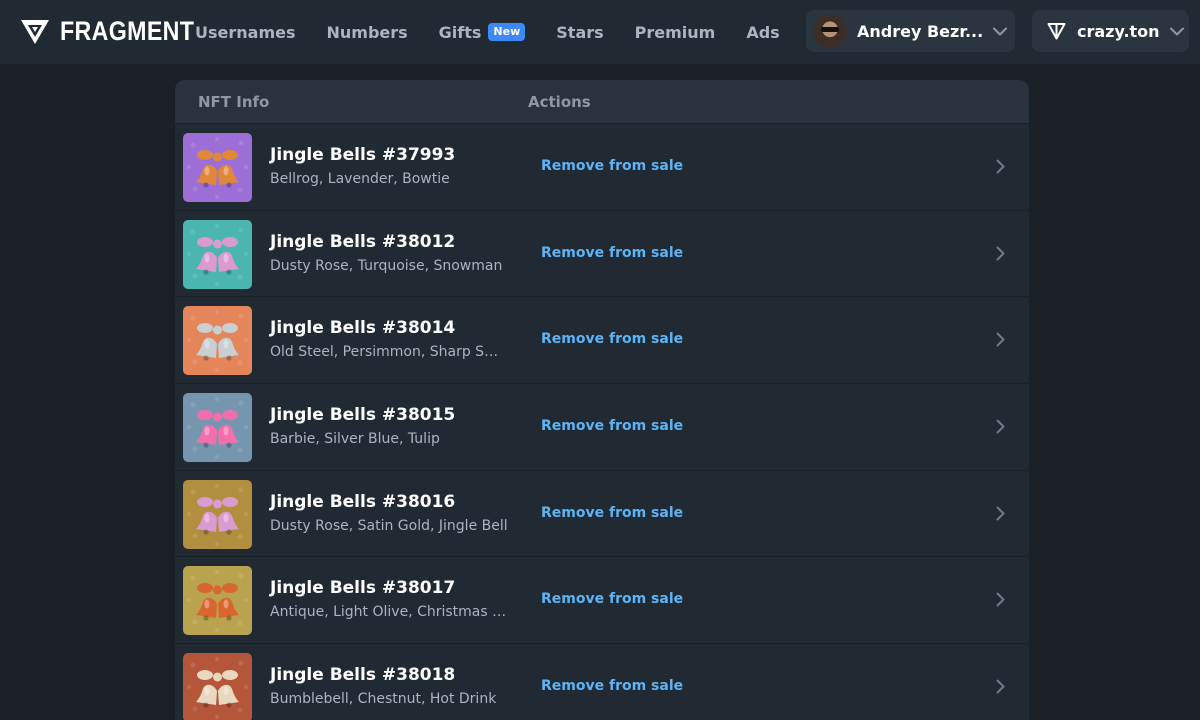 This screenshot has height=720, width=1200. I want to click on nft-title: Jingle Bells #38015, so click(363, 415).